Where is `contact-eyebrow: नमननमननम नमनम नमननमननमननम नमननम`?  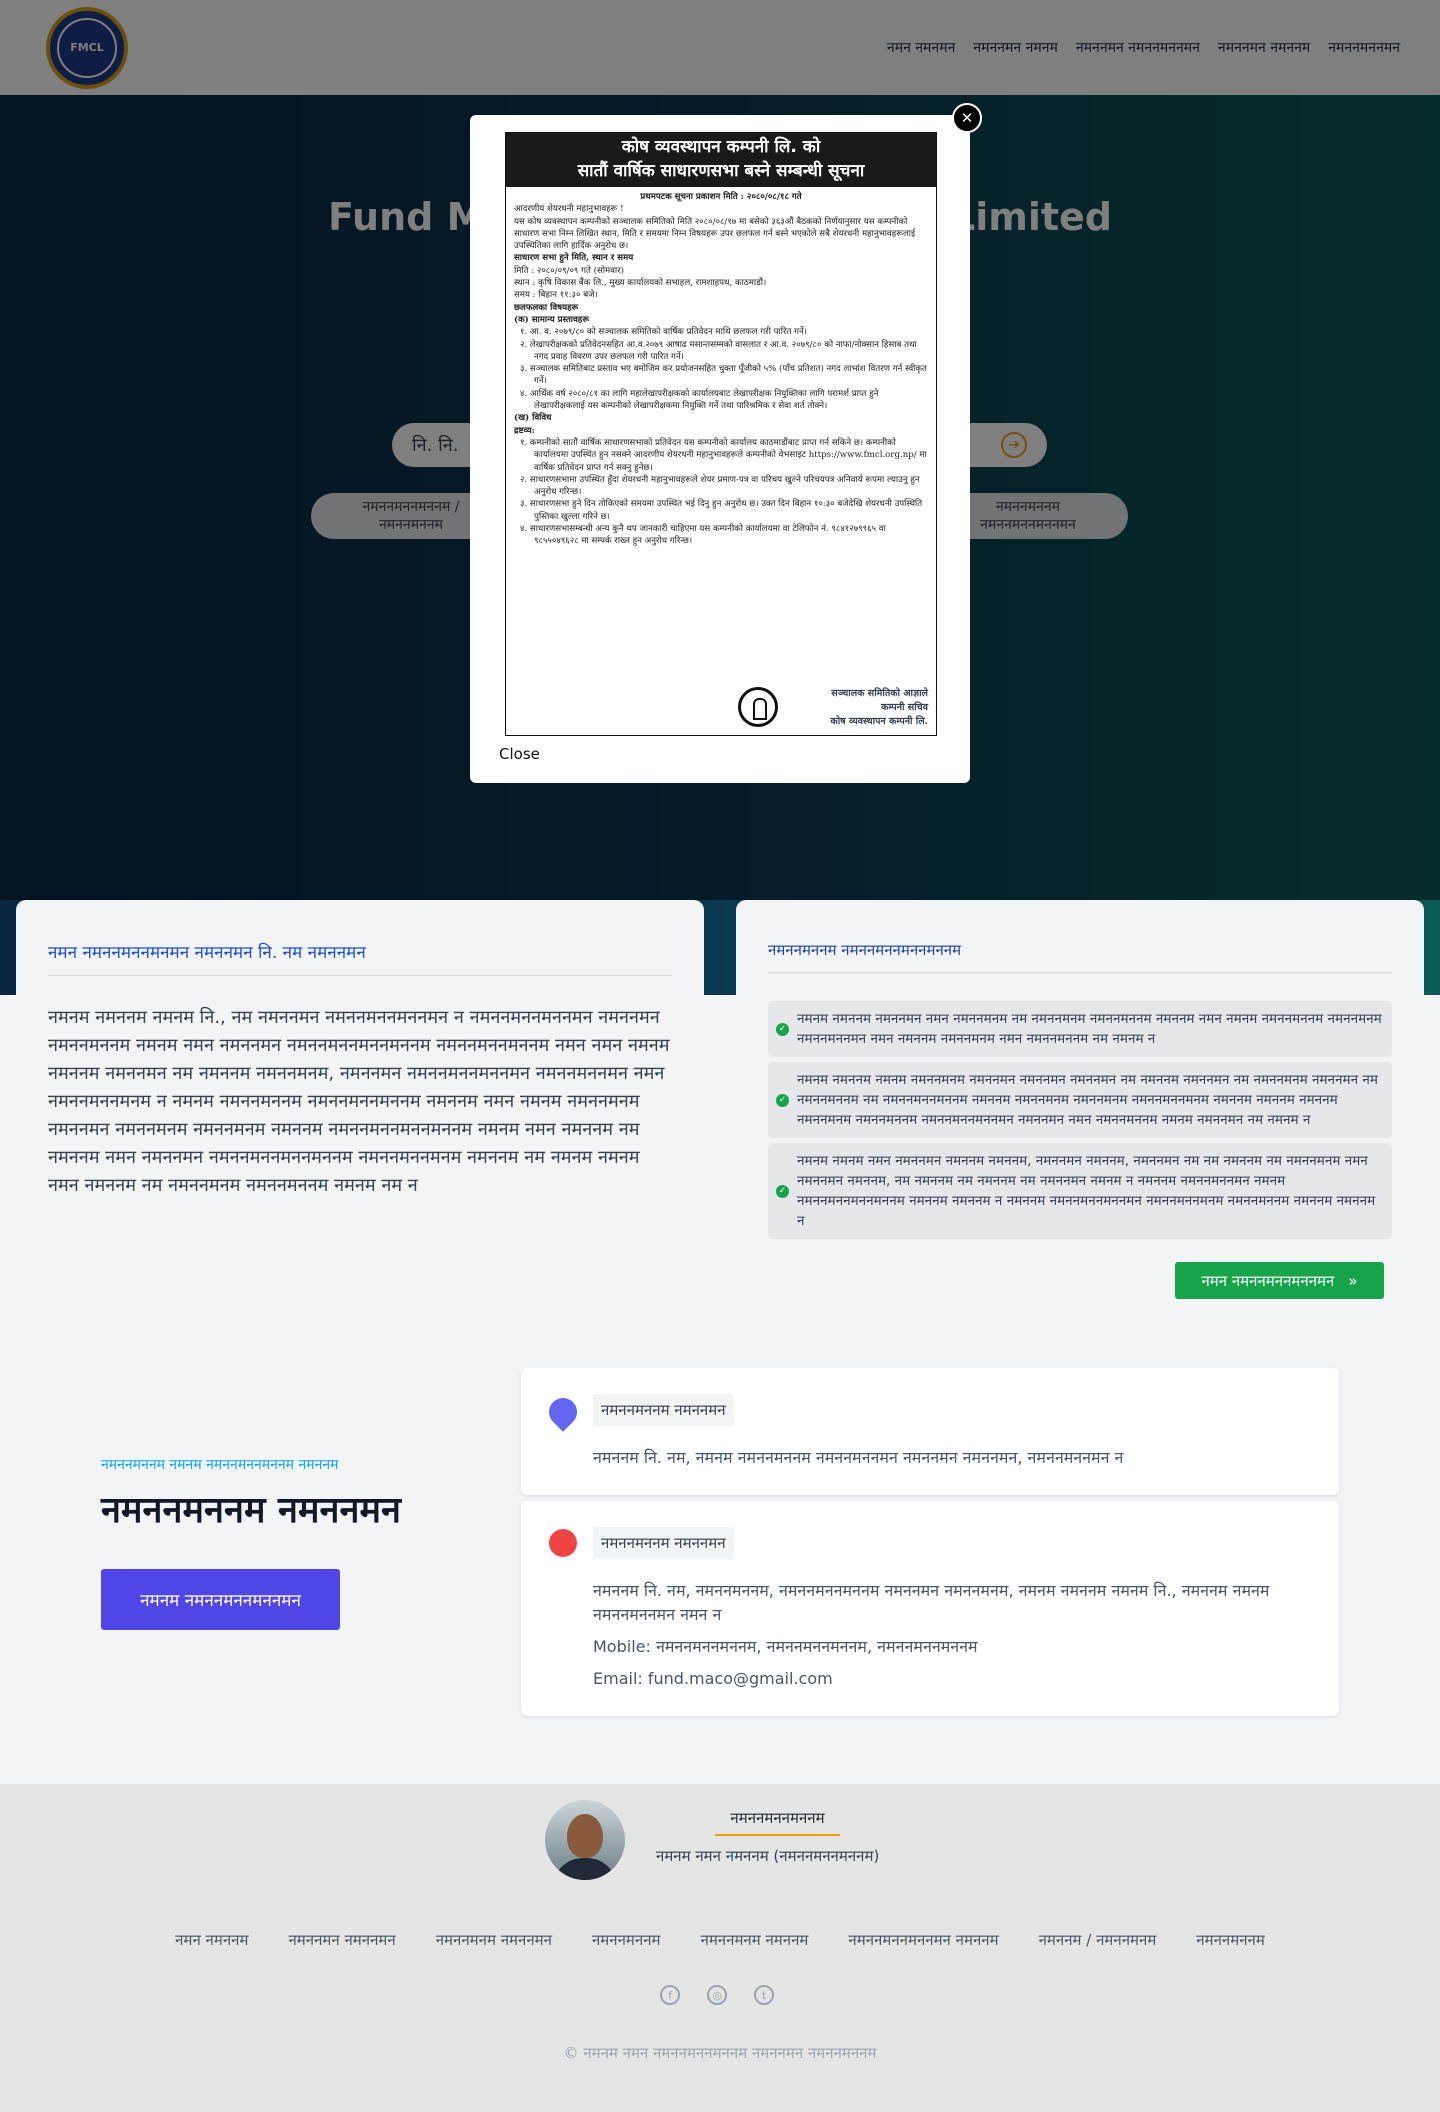
contact-eyebrow: नमननमननम नमनम नमननमननमननम नमननम is located at coordinates (220, 1465).